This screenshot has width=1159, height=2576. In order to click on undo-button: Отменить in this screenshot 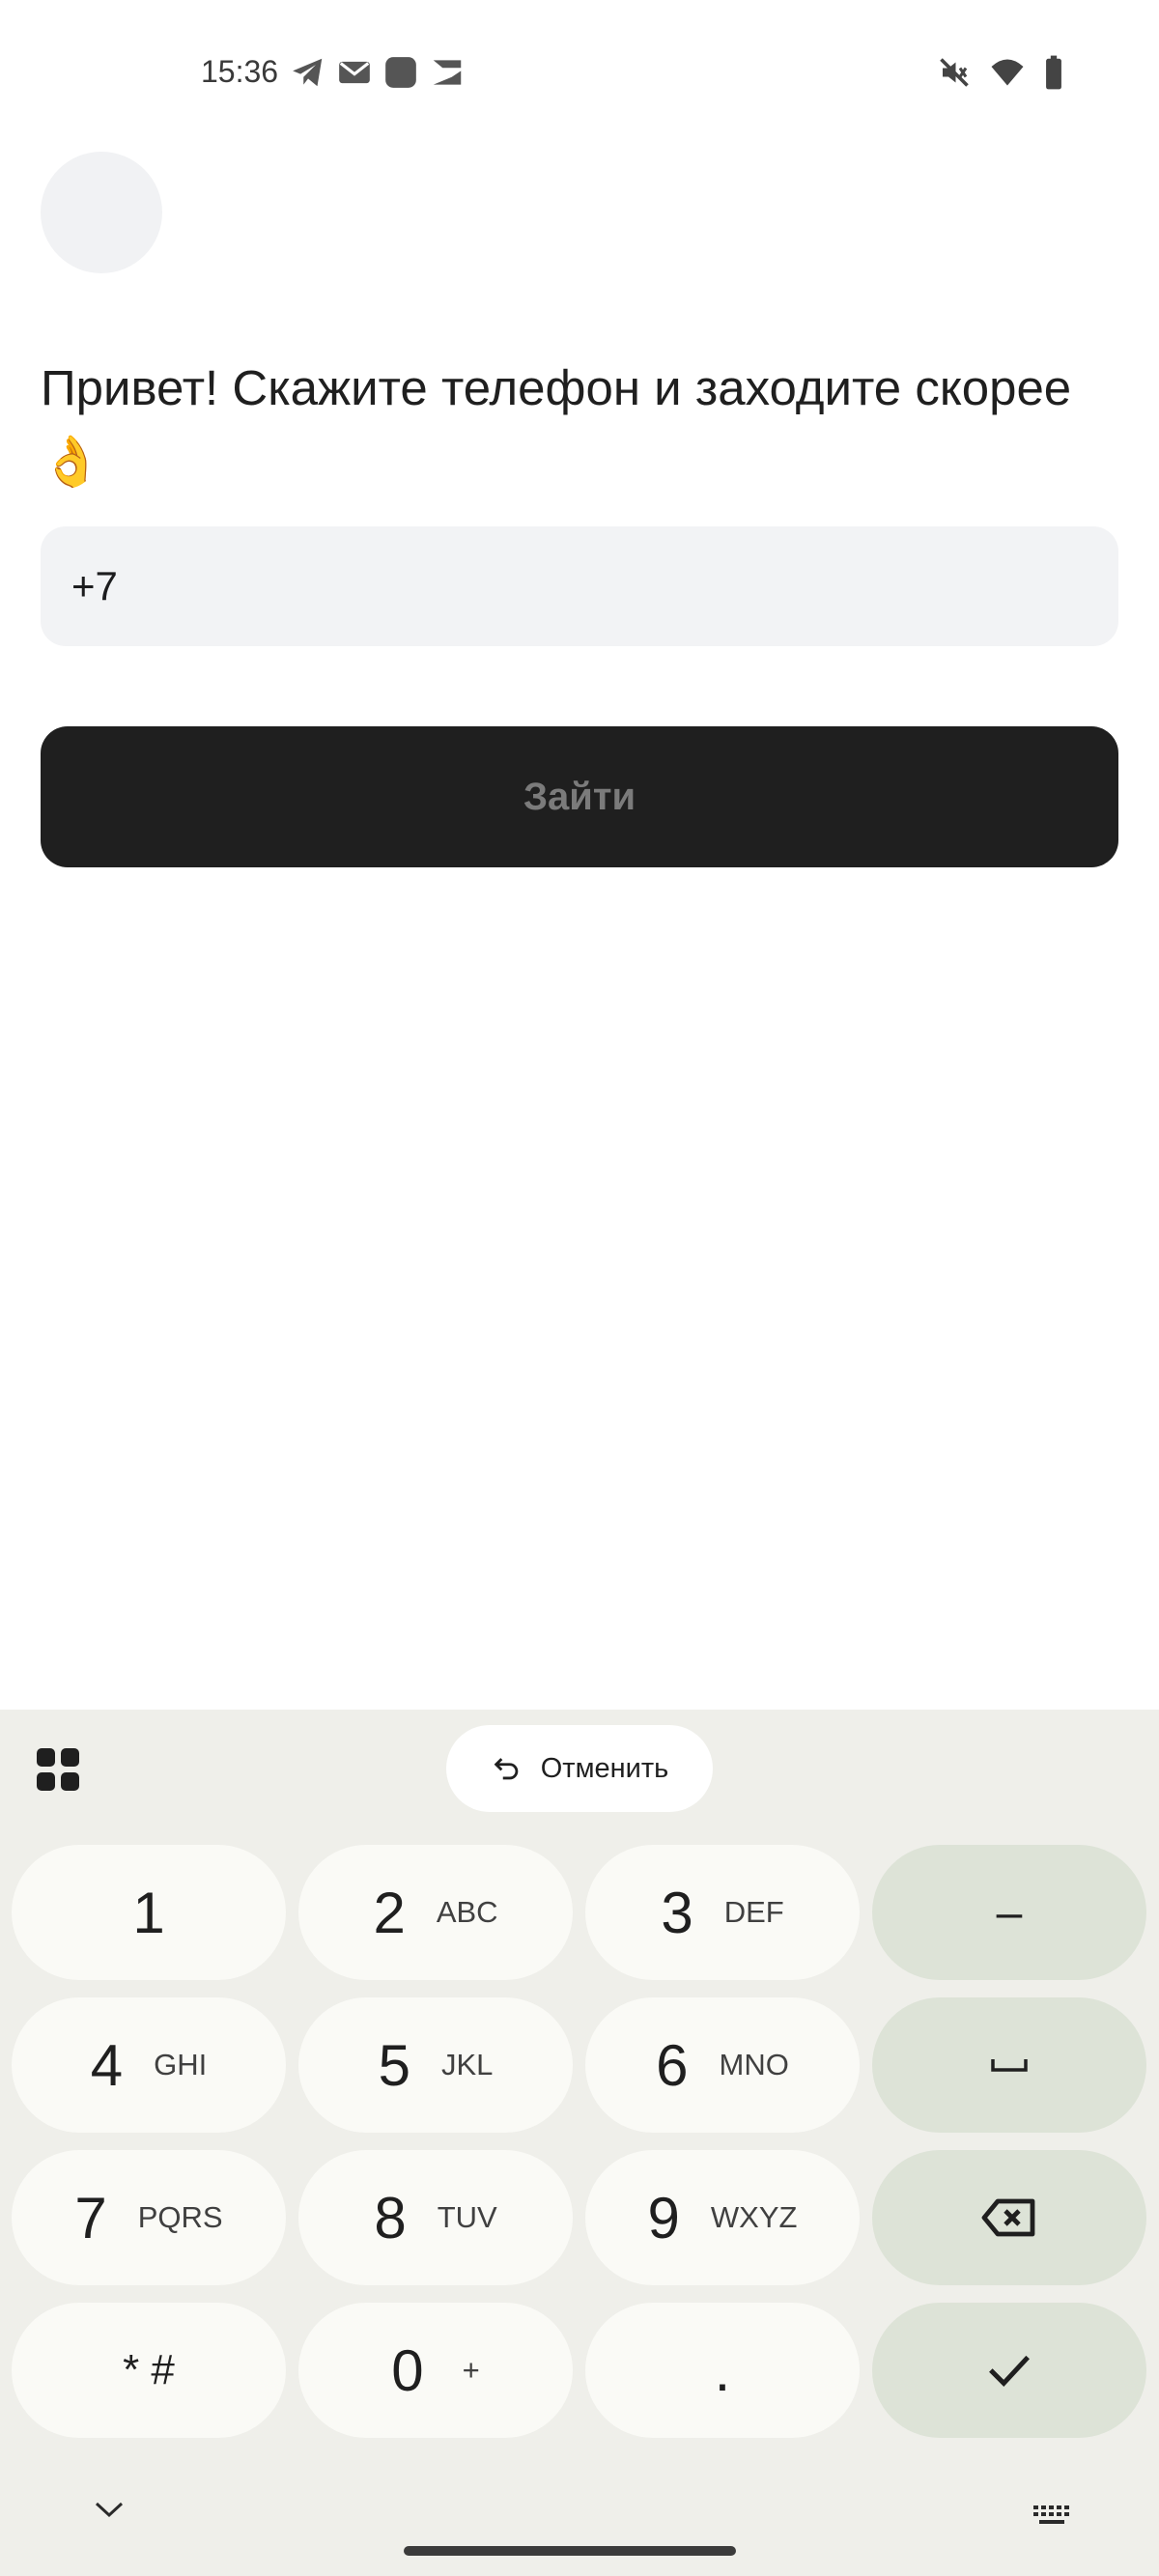, I will do `click(579, 1768)`.